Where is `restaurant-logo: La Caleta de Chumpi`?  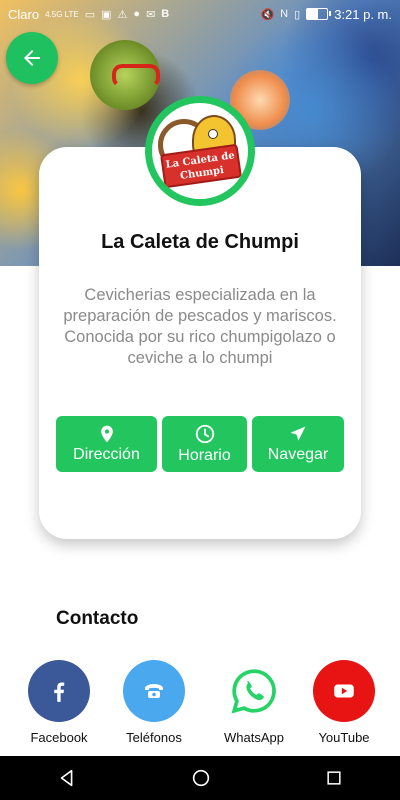 restaurant-logo: La Caleta de Chumpi is located at coordinates (200, 151).